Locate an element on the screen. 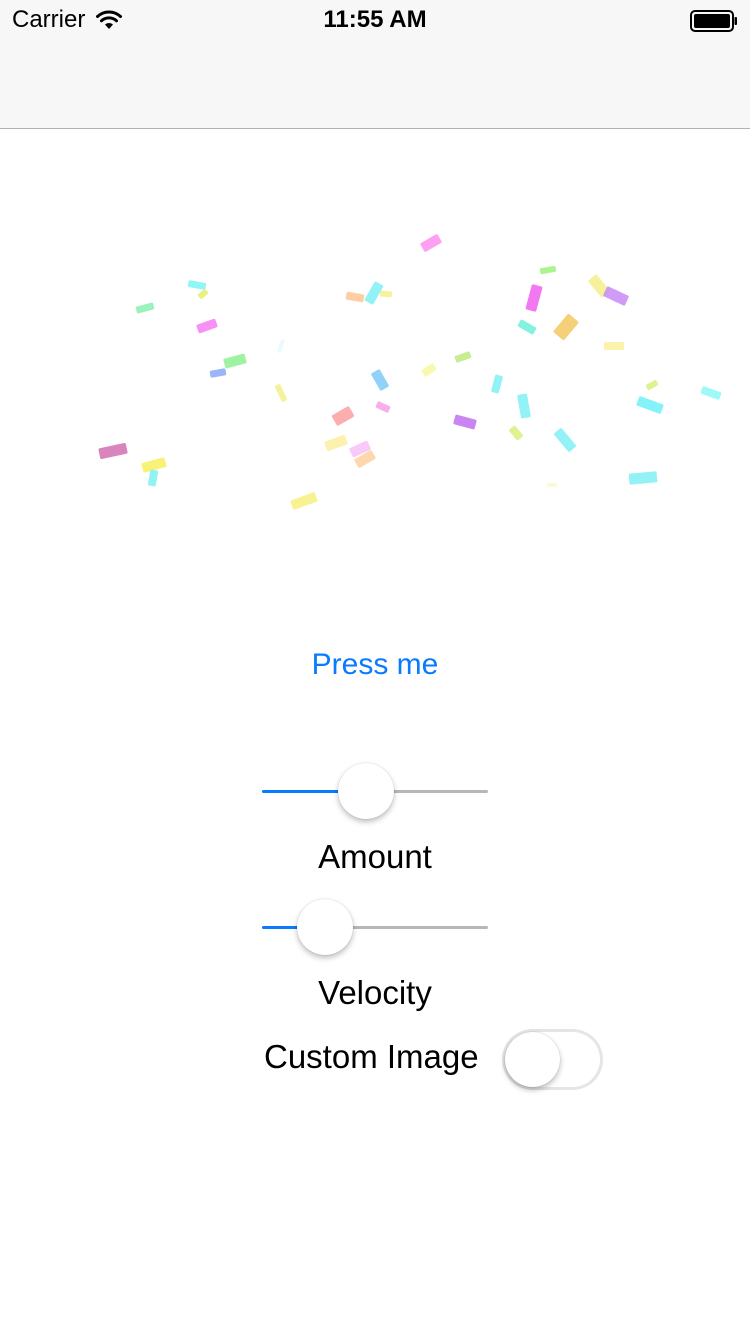 The height and width of the screenshot is (1334, 750). battery-full-icon is located at coordinates (713, 21).